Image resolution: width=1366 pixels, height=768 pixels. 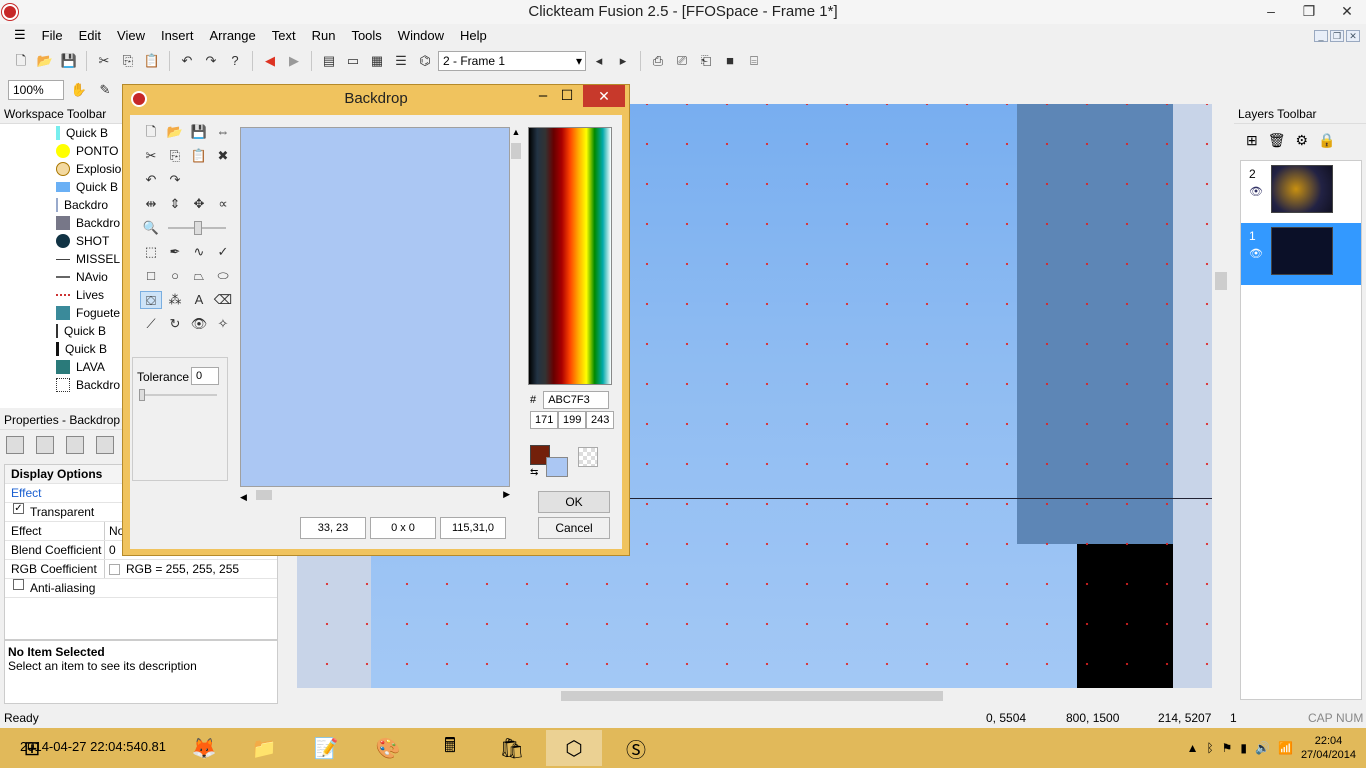 What do you see at coordinates (1209, 748) in the screenshot?
I see `bluetooth-icon: ᛒ` at bounding box center [1209, 748].